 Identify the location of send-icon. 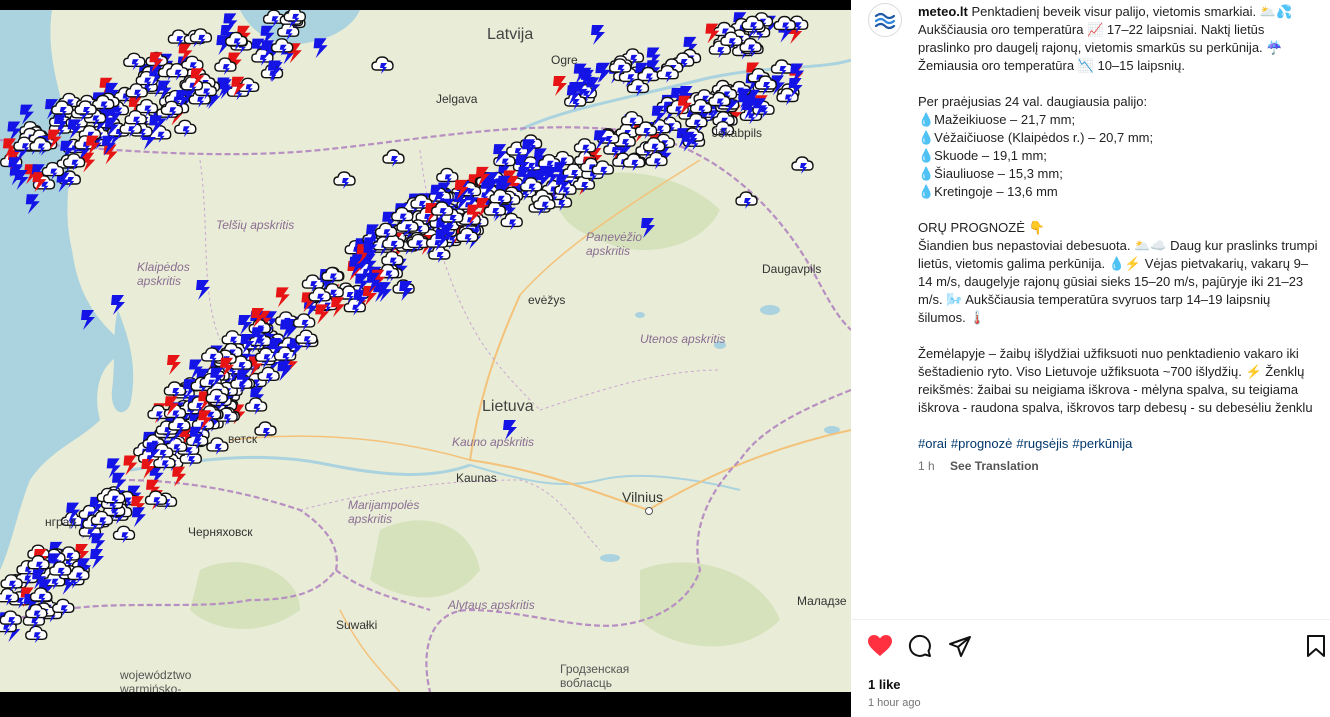
(960, 646).